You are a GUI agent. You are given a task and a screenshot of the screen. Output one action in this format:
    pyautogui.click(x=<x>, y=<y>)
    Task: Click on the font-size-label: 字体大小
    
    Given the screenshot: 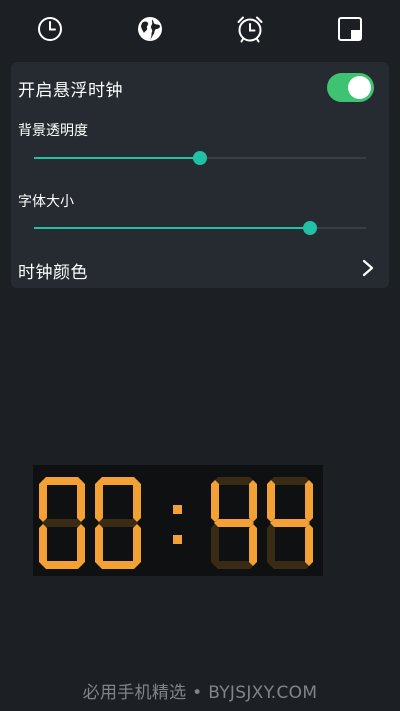 What is the action you would take?
    pyautogui.click(x=46, y=202)
    